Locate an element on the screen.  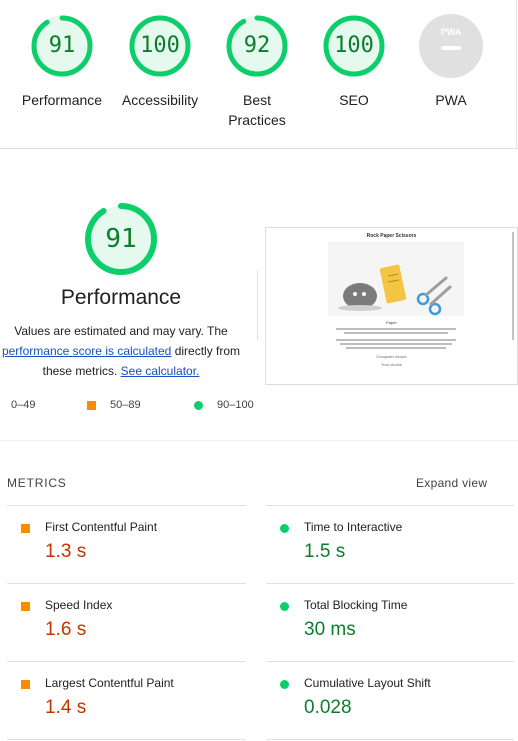
see-calculator-link: See calculator. is located at coordinates (160, 371).